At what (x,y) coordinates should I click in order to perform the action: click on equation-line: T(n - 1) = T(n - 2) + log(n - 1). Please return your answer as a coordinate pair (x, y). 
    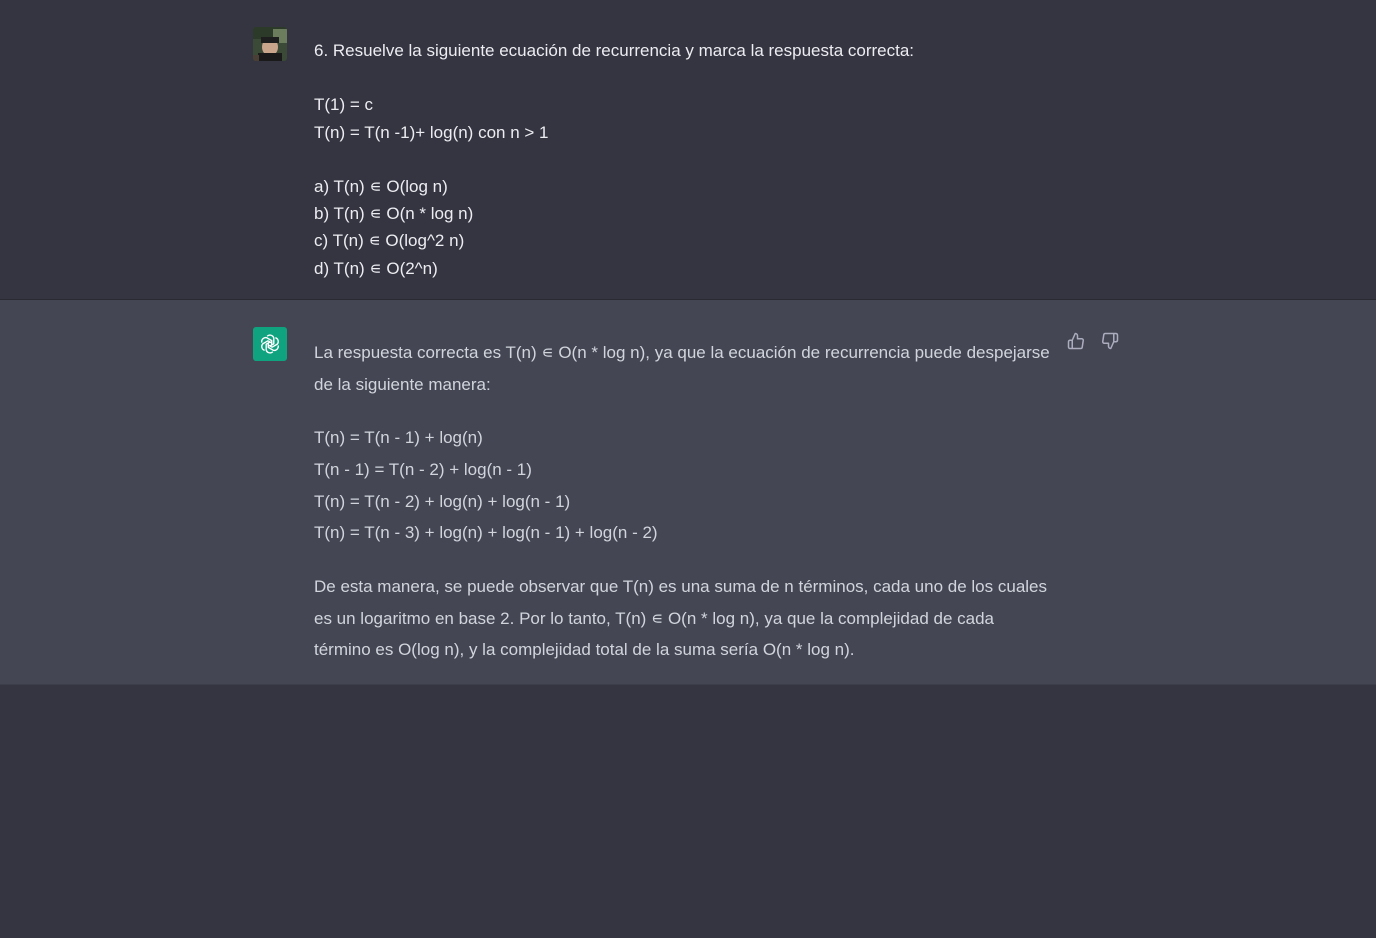
    Looking at the image, I should click on (423, 469).